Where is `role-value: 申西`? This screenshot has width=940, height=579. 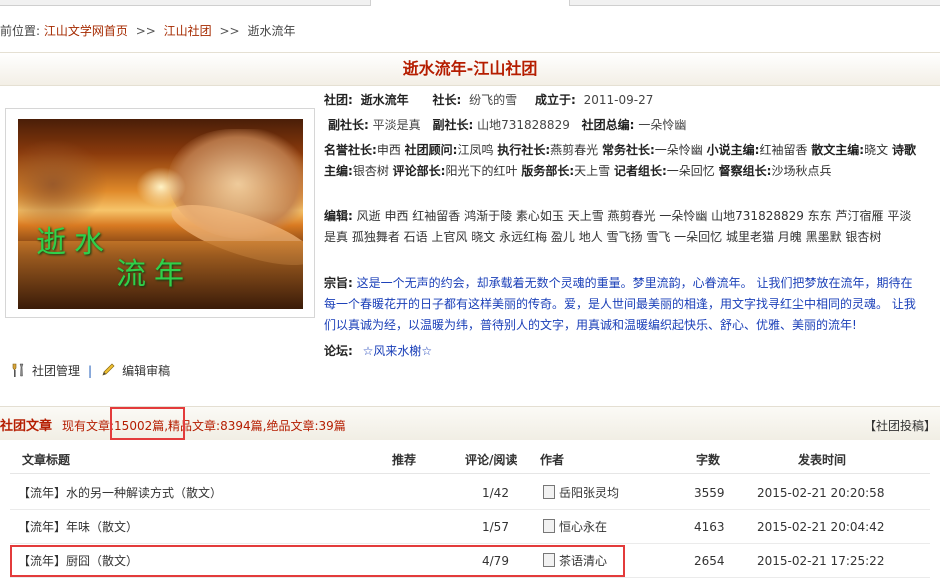
role-value: 申西 is located at coordinates (388, 150).